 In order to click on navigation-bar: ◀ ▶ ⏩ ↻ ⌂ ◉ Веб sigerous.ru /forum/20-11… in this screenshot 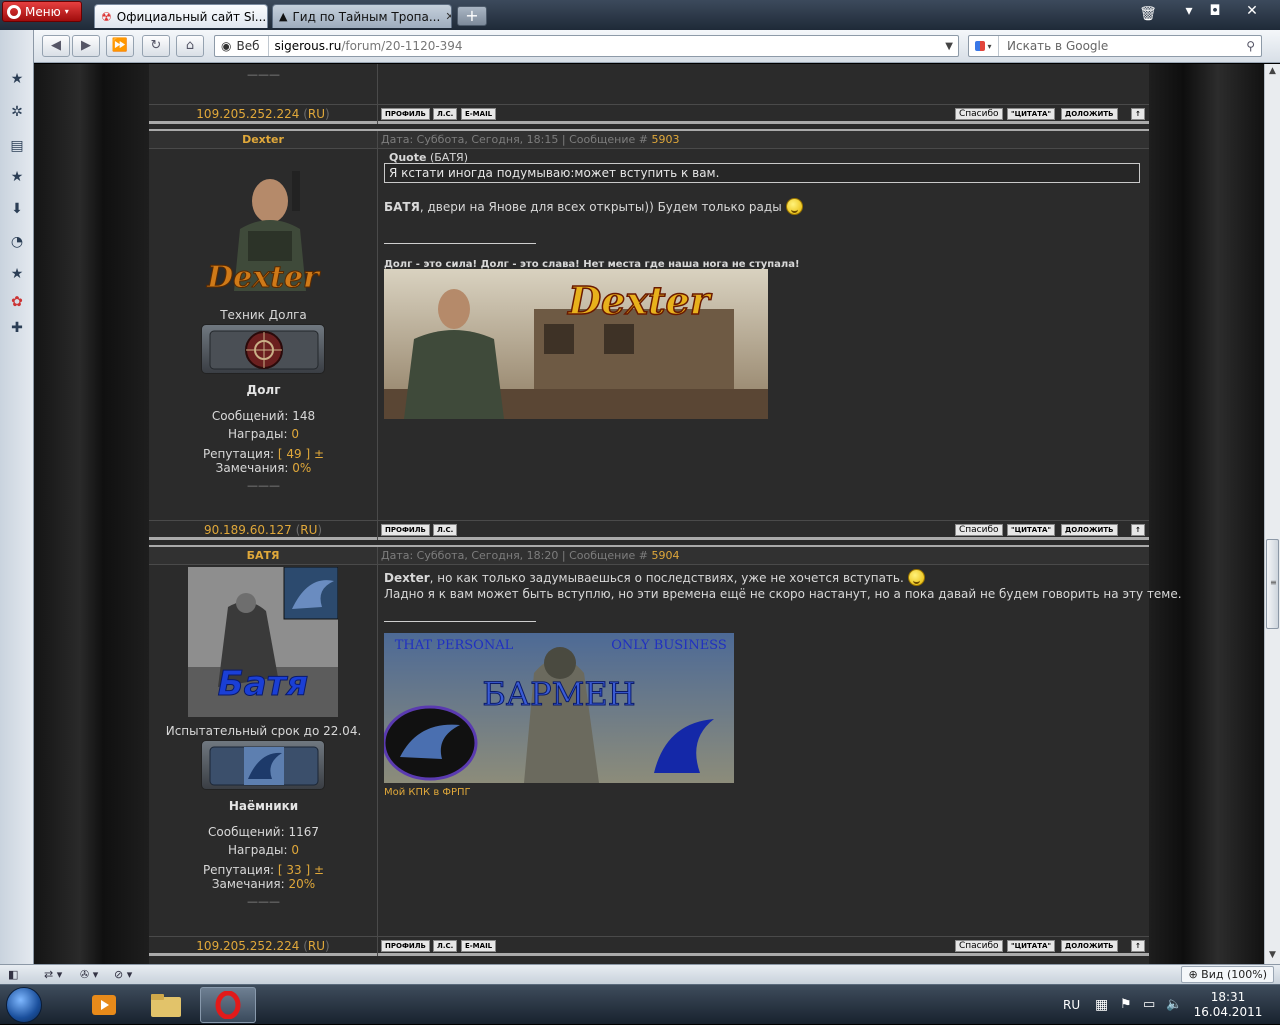, I will do `click(657, 46)`.